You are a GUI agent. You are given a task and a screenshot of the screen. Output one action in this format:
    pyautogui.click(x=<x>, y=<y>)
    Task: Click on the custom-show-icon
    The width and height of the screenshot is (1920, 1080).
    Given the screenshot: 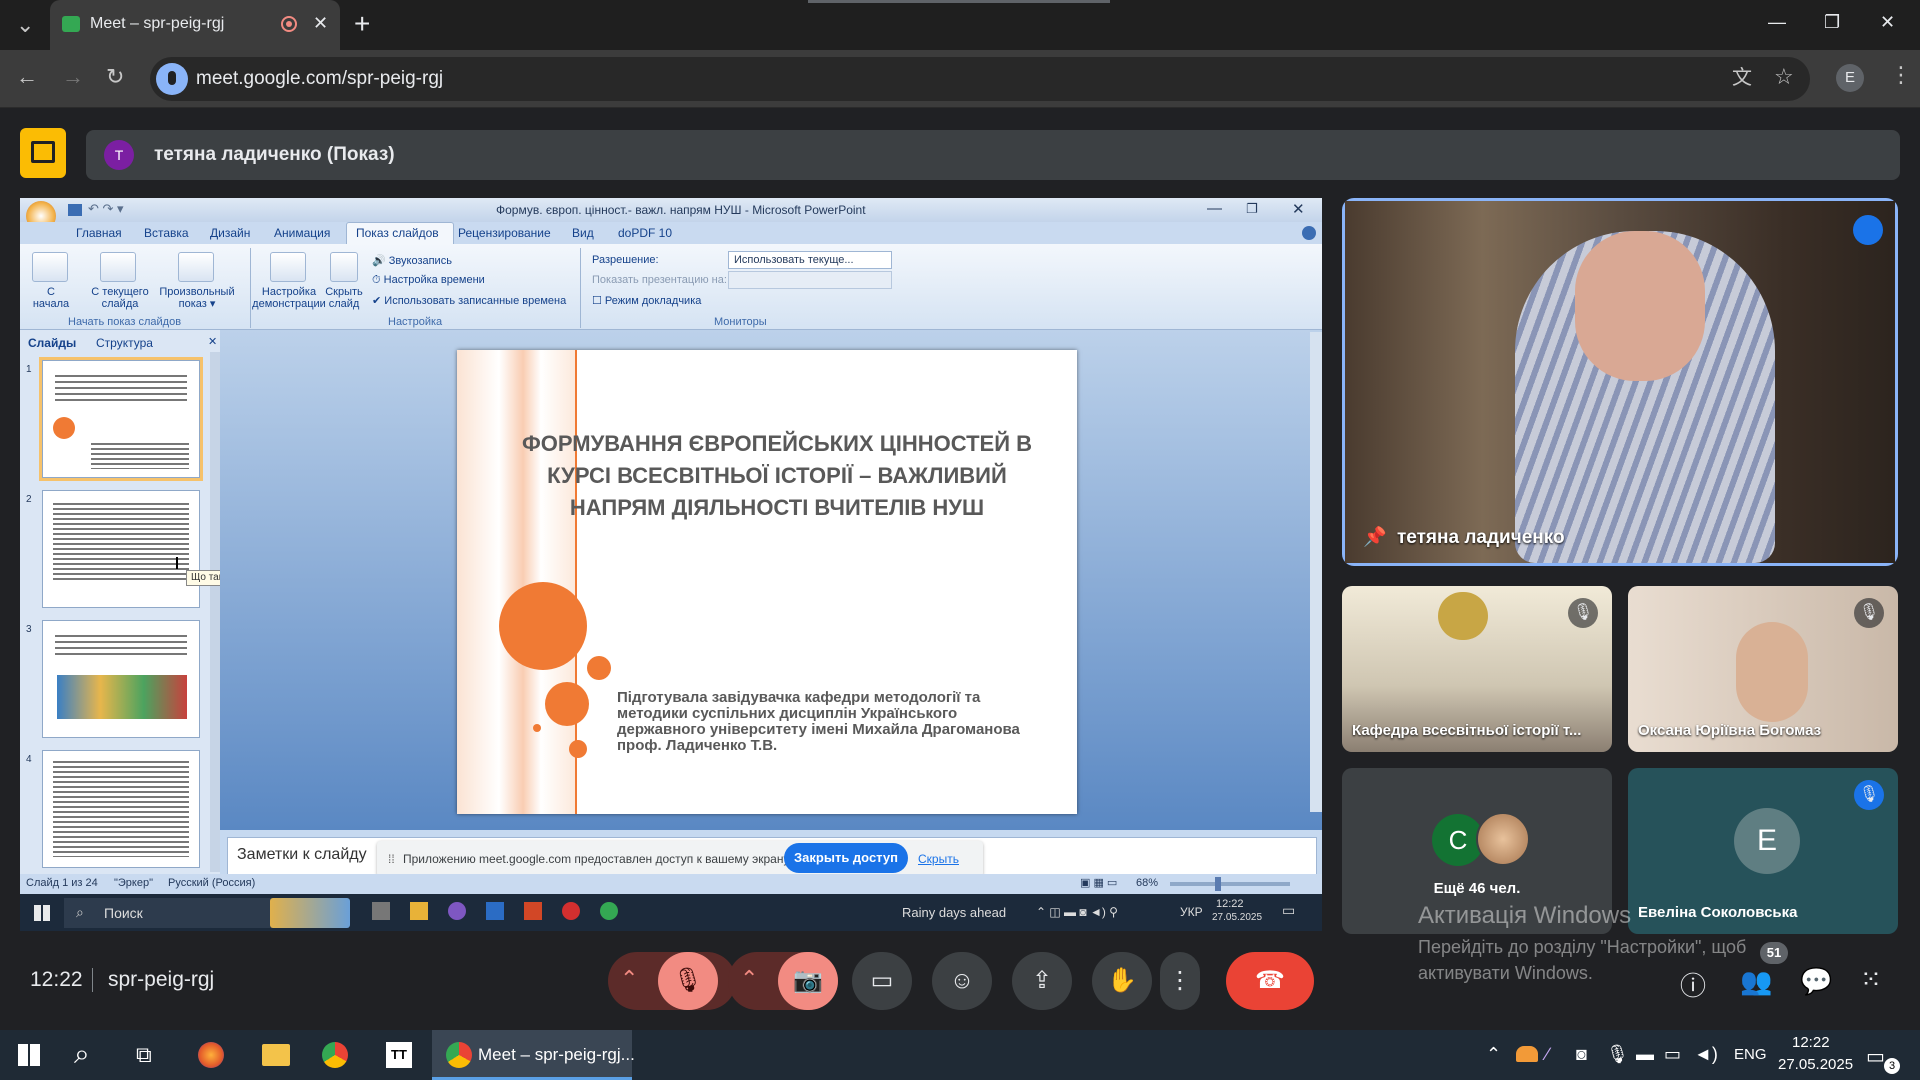 What is the action you would take?
    pyautogui.click(x=196, y=267)
    